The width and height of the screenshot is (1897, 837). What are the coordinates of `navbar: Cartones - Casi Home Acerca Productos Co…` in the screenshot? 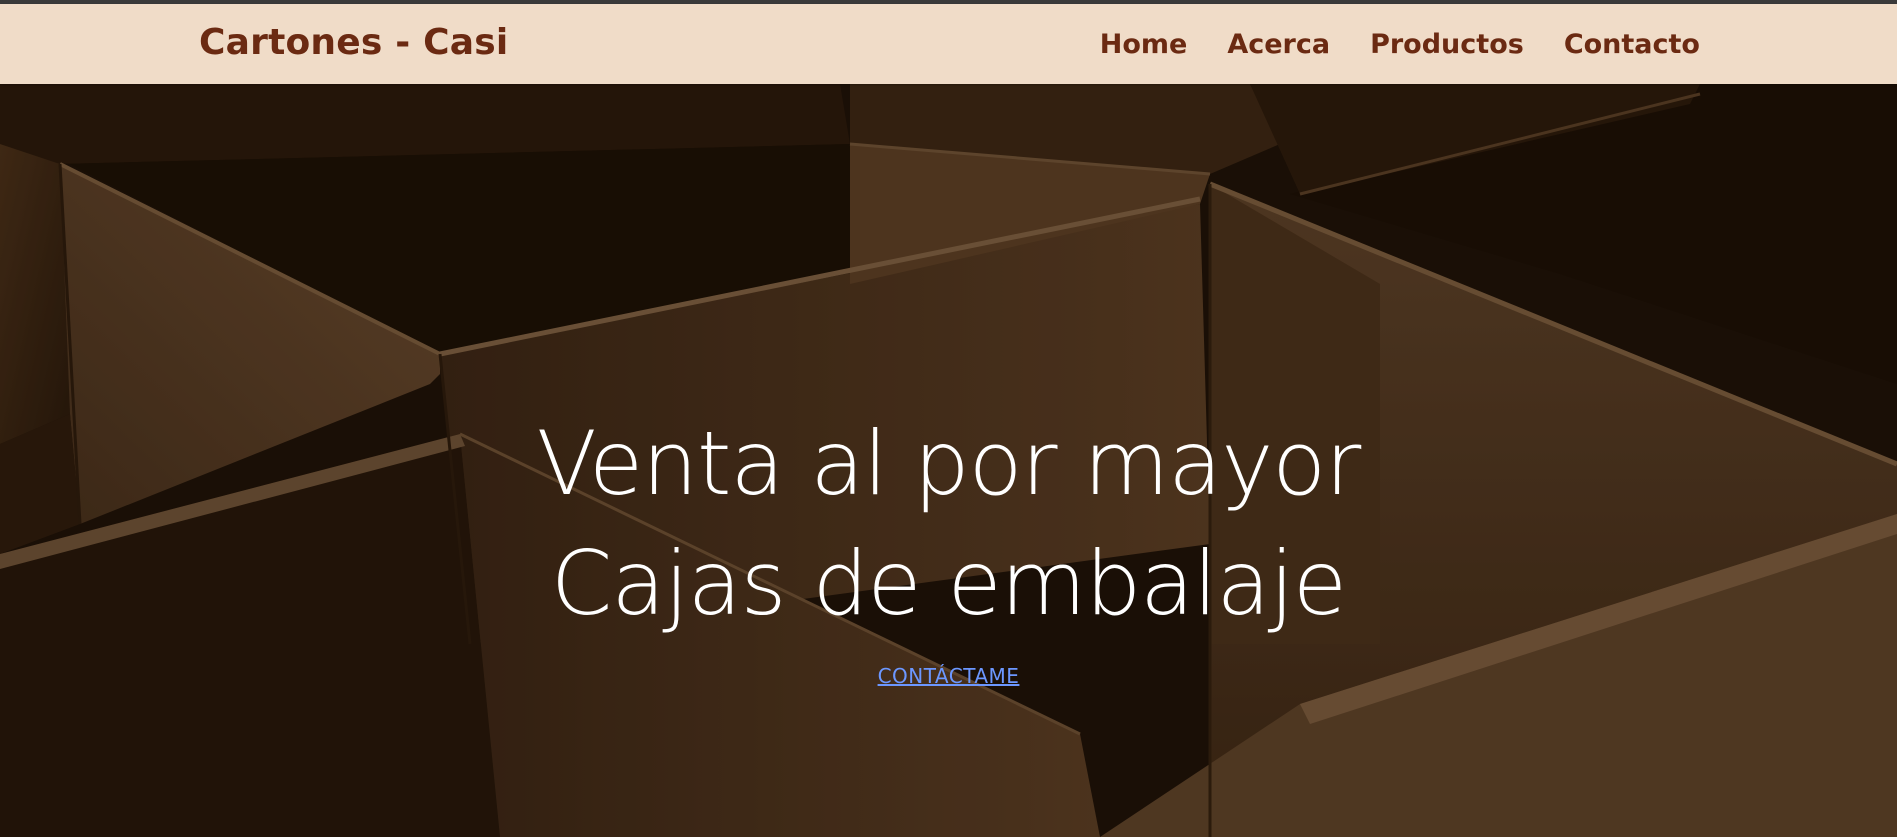 It's located at (948, 44).